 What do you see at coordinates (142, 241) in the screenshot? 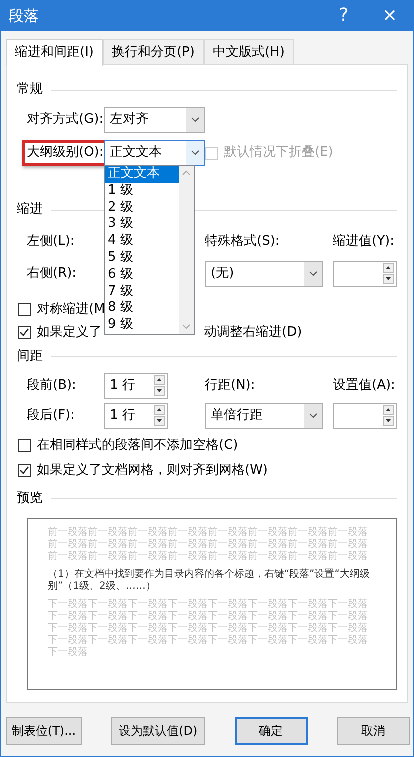
I see `dropdown-item: 4 级` at bounding box center [142, 241].